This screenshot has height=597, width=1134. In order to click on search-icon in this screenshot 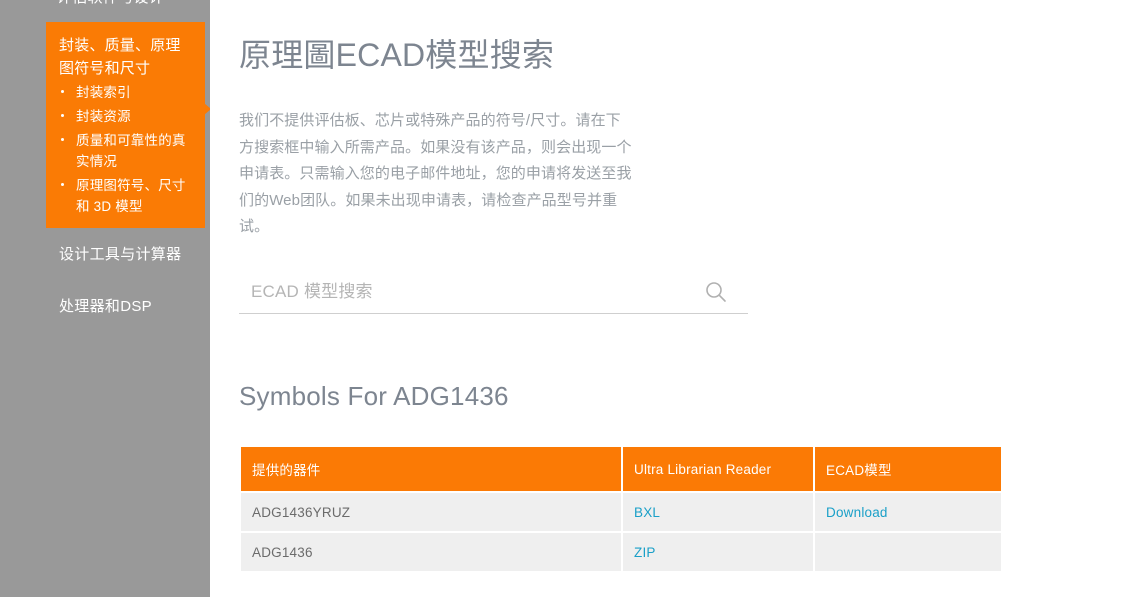, I will do `click(716, 292)`.